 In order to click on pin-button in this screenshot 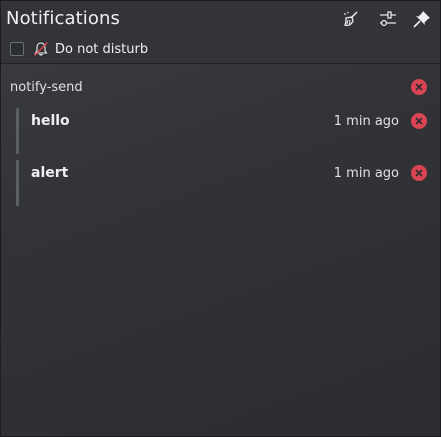, I will do `click(422, 19)`.